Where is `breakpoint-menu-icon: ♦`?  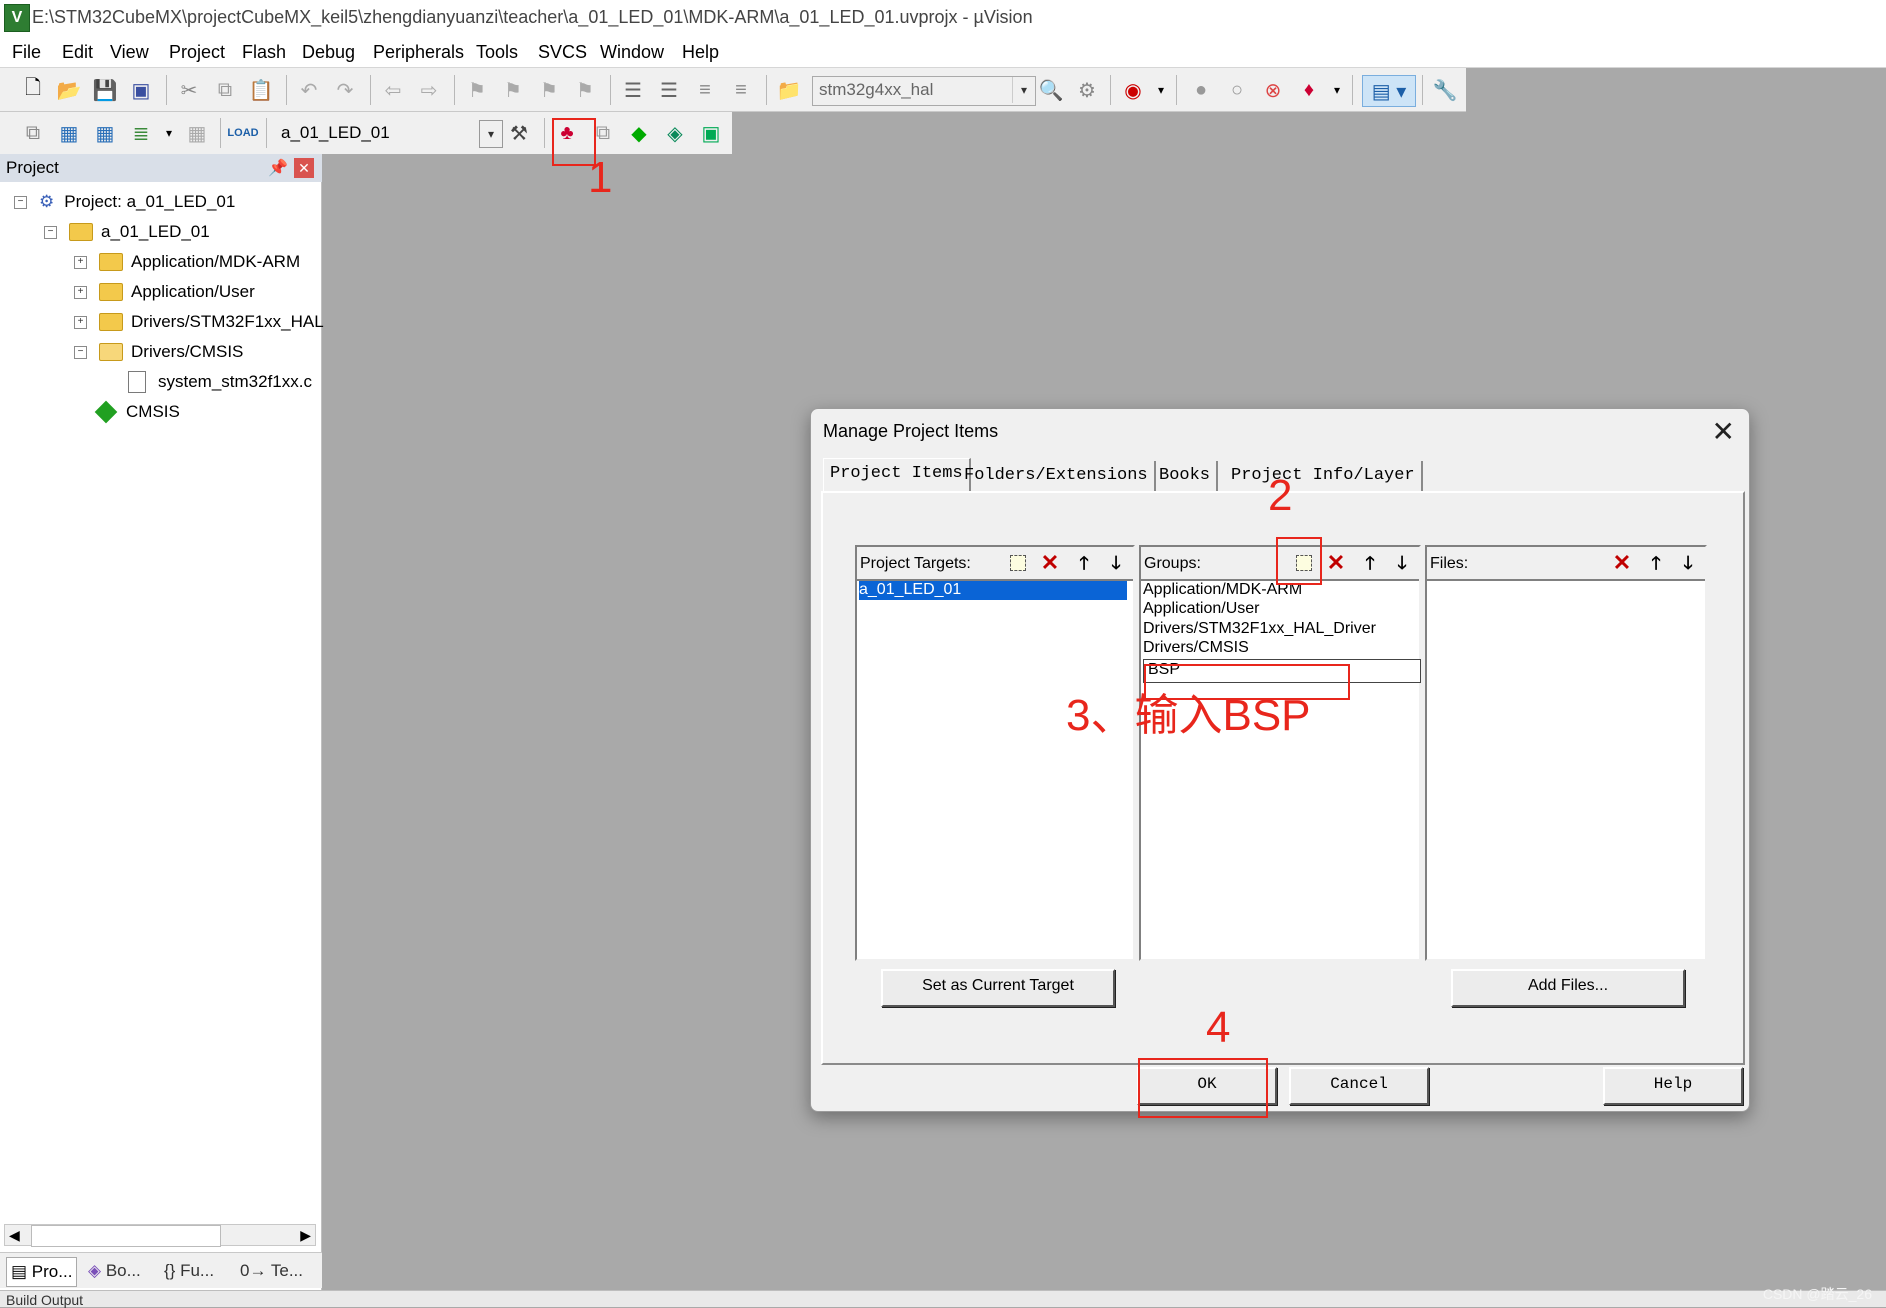 breakpoint-menu-icon: ♦ is located at coordinates (1309, 90).